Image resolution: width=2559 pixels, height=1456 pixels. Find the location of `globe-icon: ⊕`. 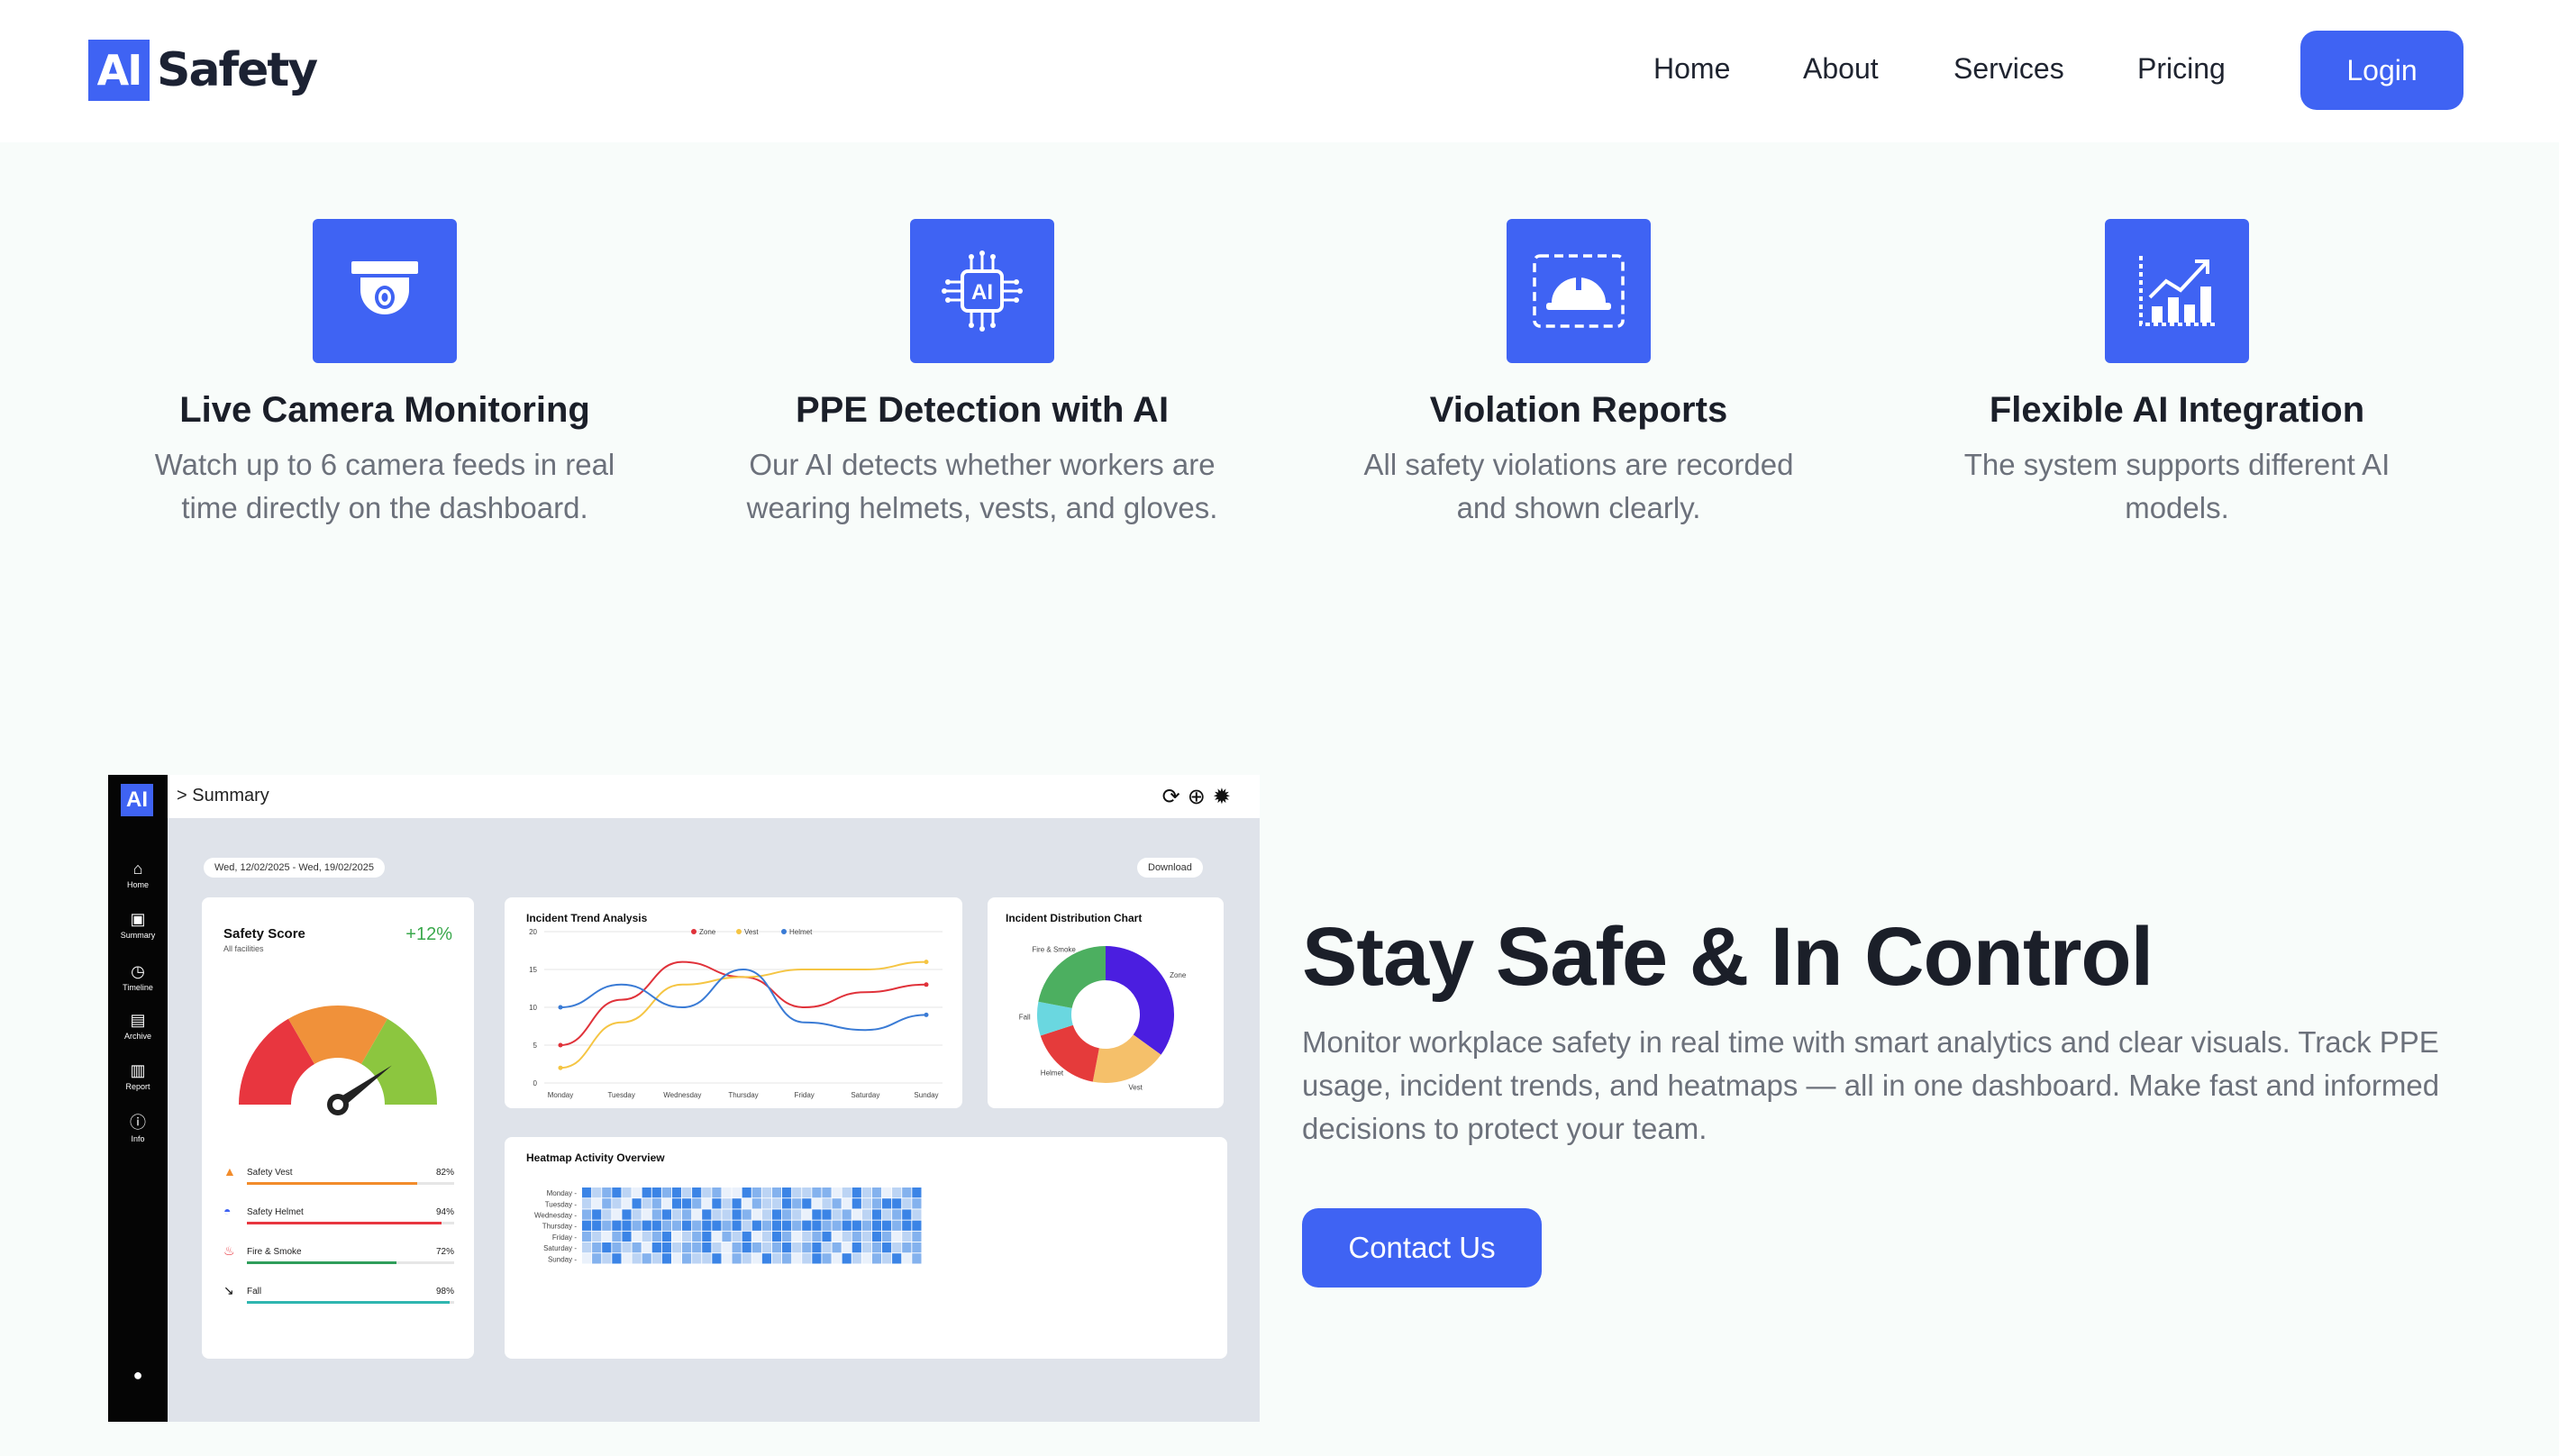

globe-icon: ⊕ is located at coordinates (1200, 797).